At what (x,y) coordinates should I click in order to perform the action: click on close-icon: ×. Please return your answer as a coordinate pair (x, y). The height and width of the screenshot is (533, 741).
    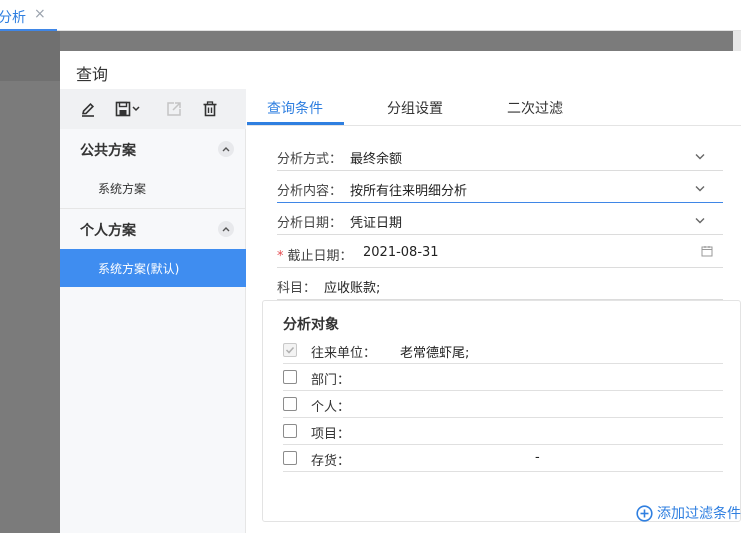
    Looking at the image, I should click on (40, 14).